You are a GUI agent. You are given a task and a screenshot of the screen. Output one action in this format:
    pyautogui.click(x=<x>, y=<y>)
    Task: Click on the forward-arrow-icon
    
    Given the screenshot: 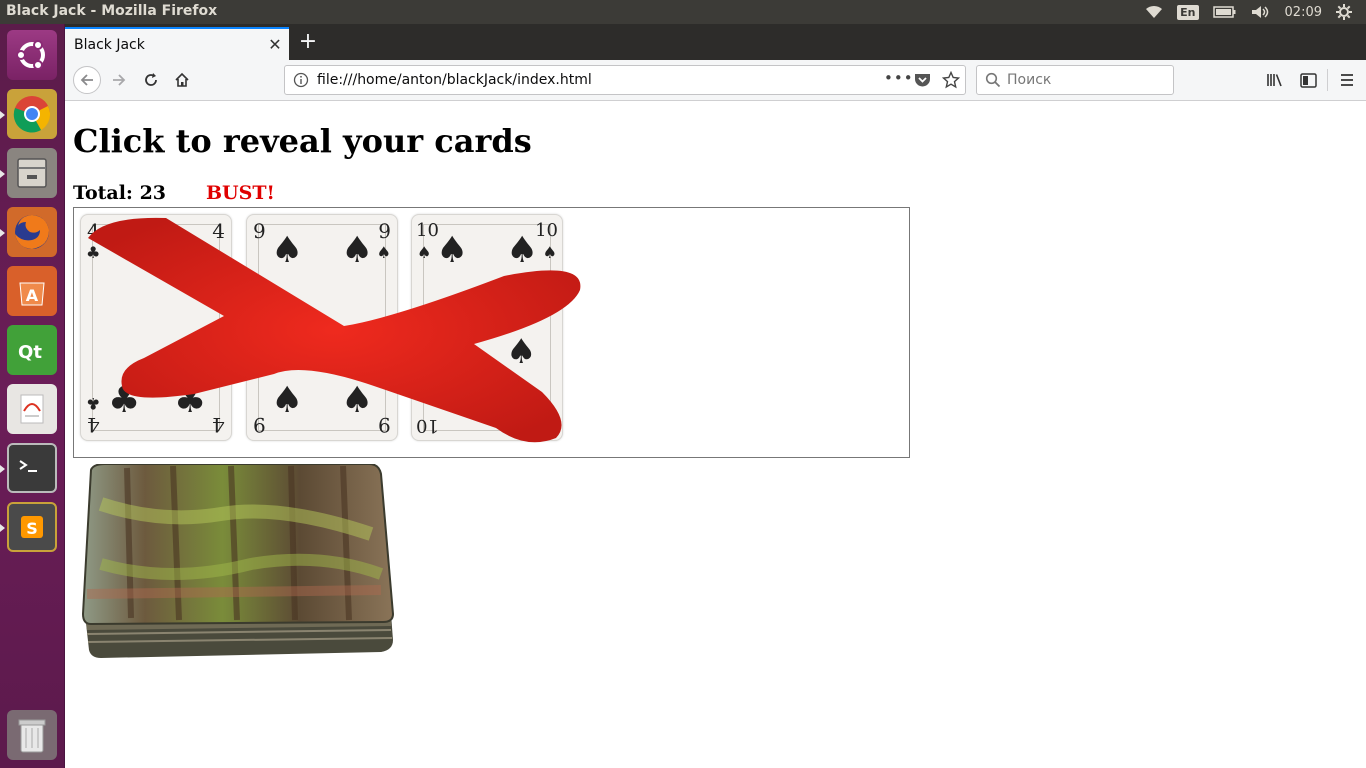 What is the action you would take?
    pyautogui.click(x=119, y=80)
    